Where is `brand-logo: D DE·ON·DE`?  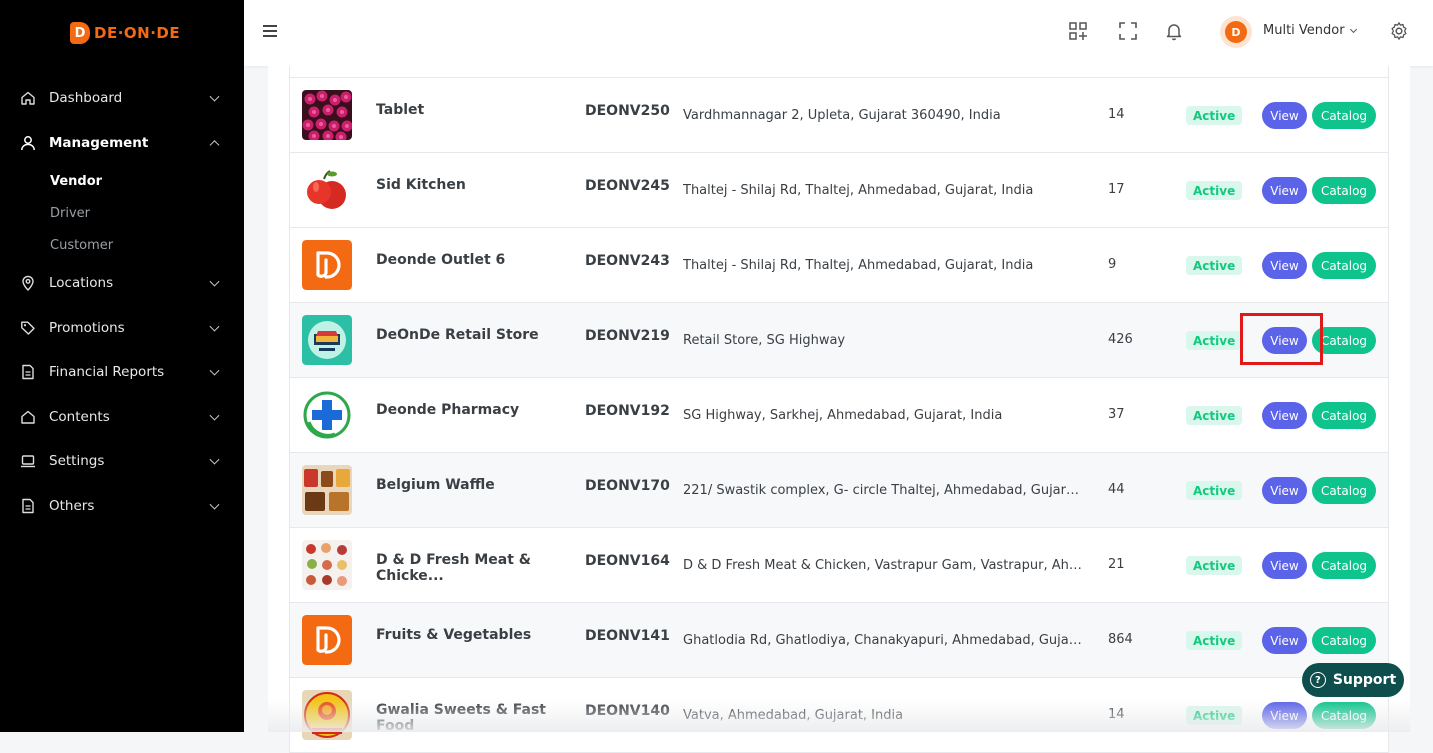 brand-logo: D DE·ON·DE is located at coordinates (125, 33).